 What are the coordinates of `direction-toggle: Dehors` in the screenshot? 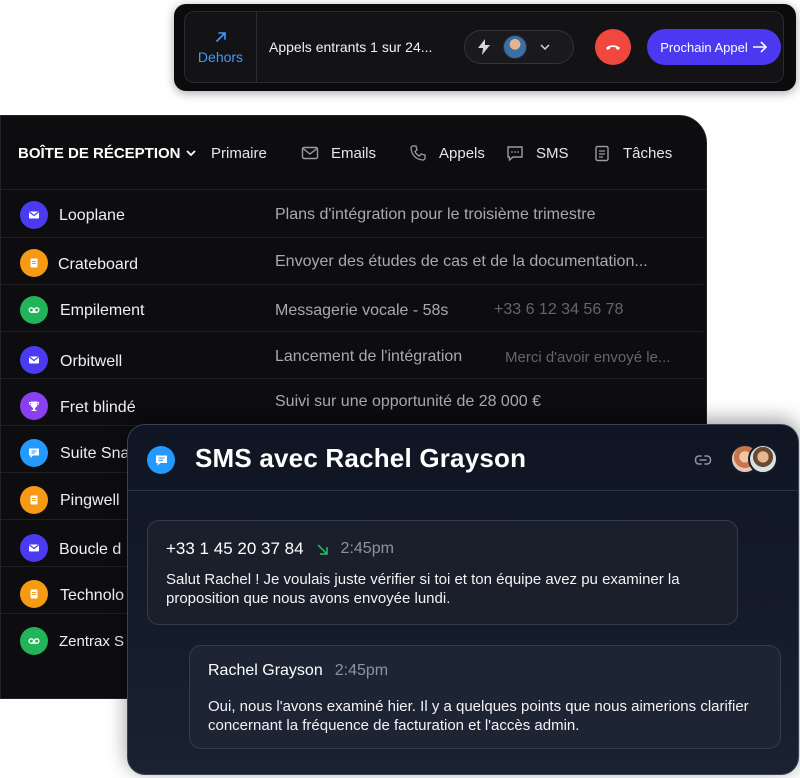 It's located at (221, 47).